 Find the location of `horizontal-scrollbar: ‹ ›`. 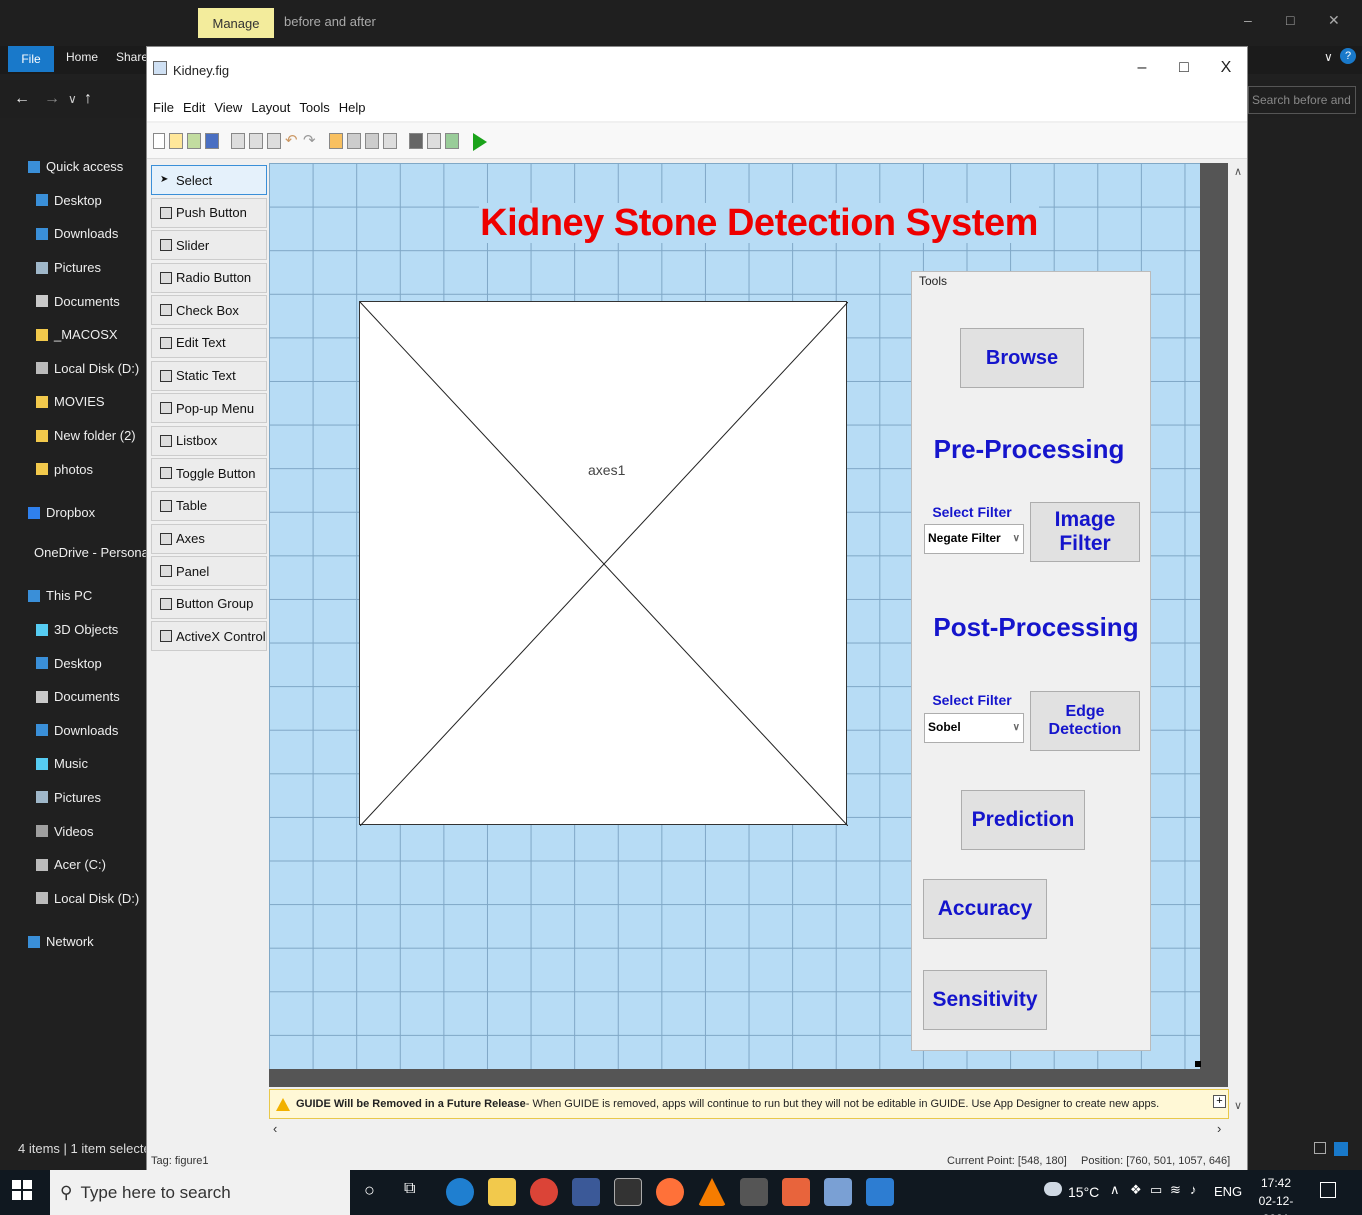

horizontal-scrollbar: ‹ › is located at coordinates (749, 1129).